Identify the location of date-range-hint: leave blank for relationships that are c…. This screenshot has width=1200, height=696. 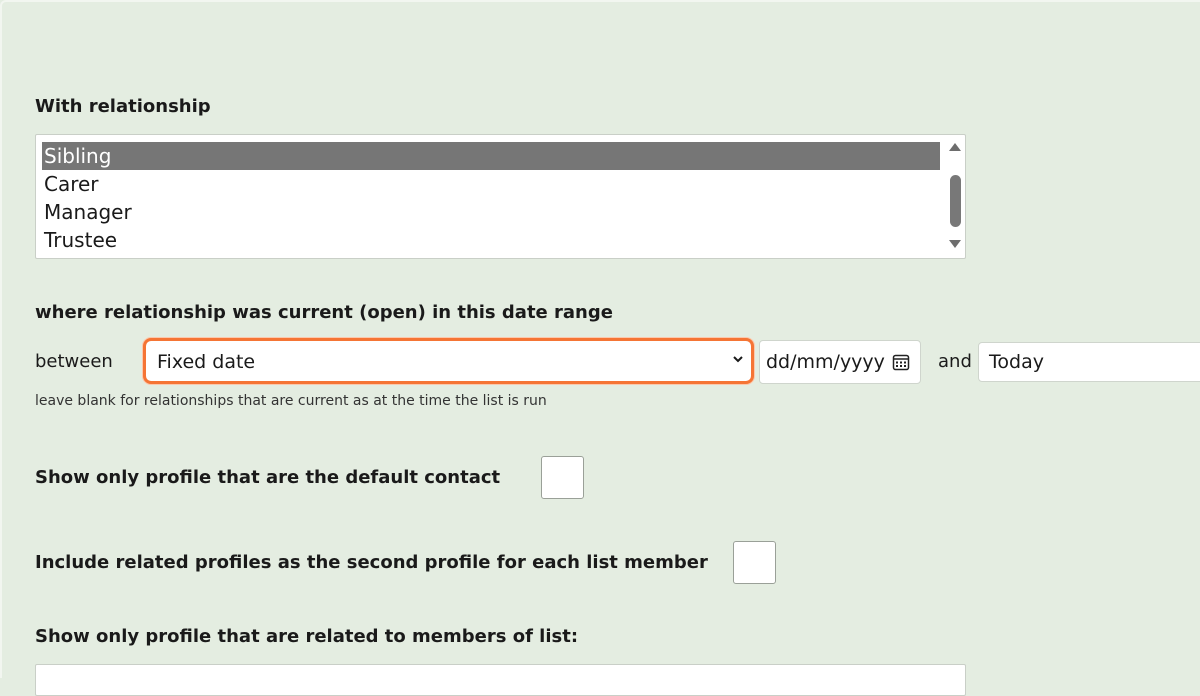
(291, 401).